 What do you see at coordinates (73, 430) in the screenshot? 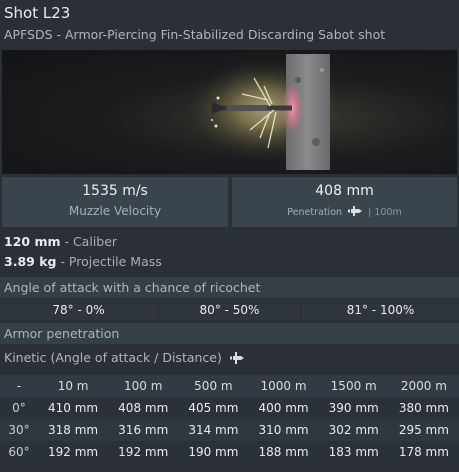
I see `table-cell: 318 mm` at bounding box center [73, 430].